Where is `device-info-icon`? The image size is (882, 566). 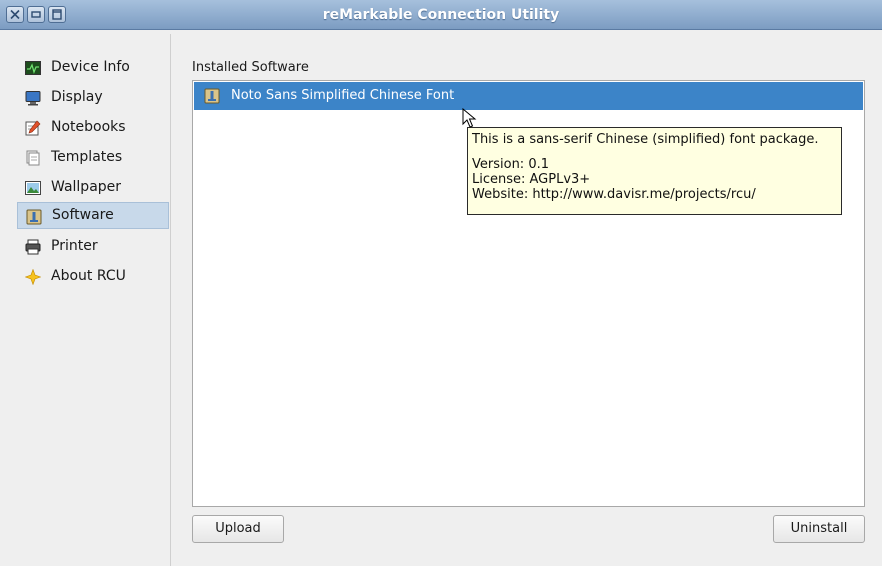
device-info-icon is located at coordinates (33, 68).